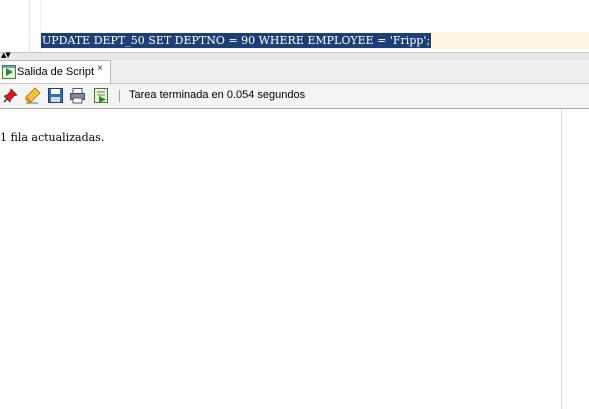  I want to click on script-output-icon, so click(9, 72).